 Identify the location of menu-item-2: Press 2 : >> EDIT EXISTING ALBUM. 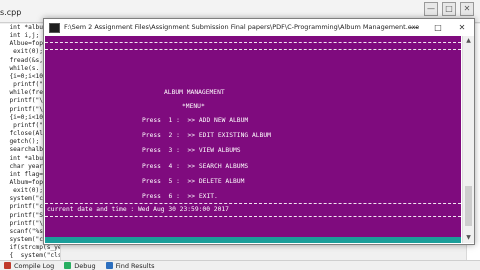
(206, 136).